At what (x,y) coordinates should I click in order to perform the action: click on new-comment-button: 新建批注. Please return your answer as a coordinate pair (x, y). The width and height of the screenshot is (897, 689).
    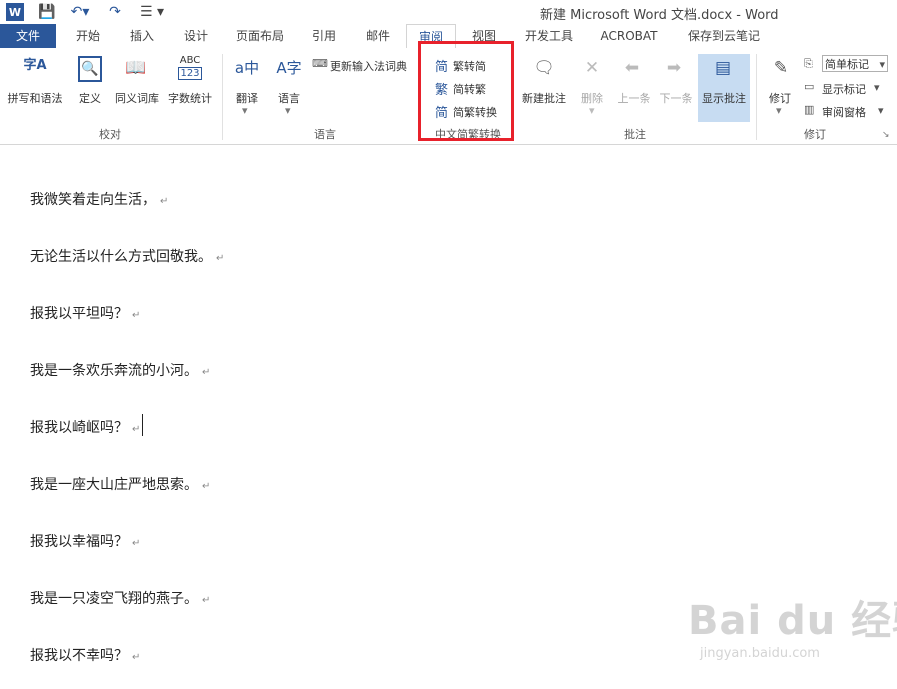
    Looking at the image, I should click on (544, 98).